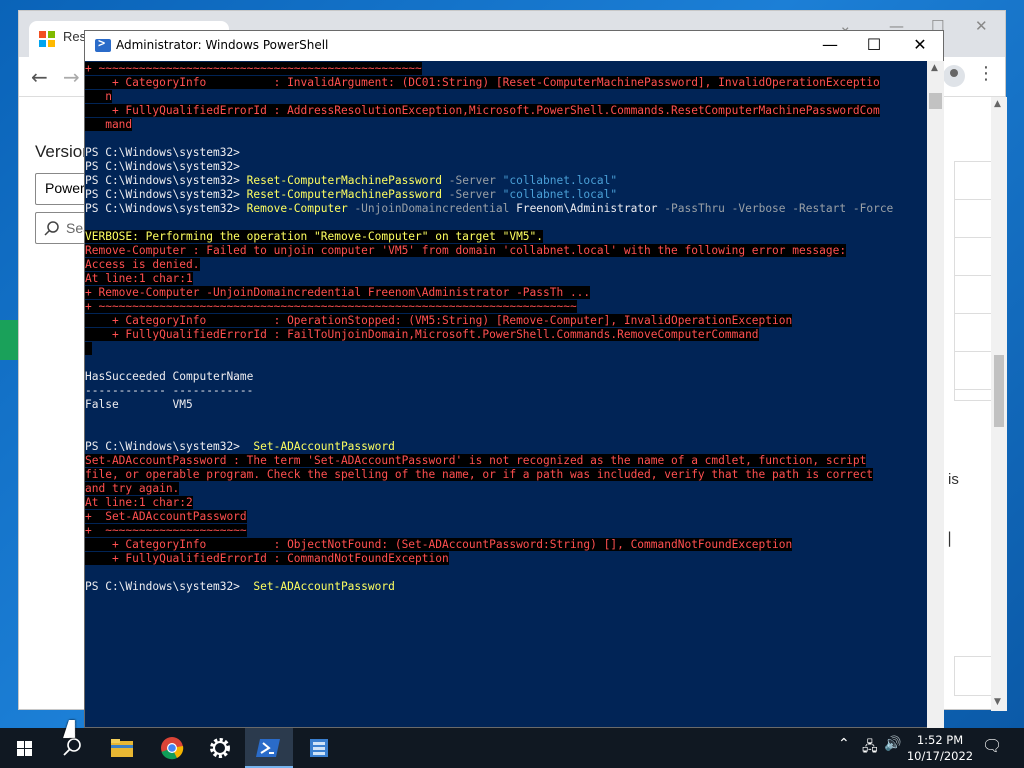 Image resolution: width=1024 pixels, height=768 pixels. What do you see at coordinates (506, 97) in the screenshot?
I see `console-line: n` at bounding box center [506, 97].